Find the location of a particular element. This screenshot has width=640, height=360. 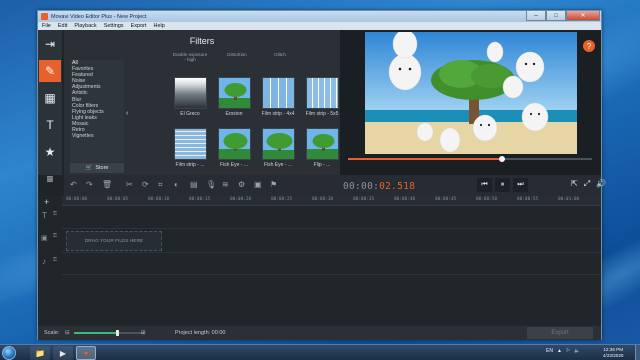

cut-icon: ✂ is located at coordinates (129, 184).